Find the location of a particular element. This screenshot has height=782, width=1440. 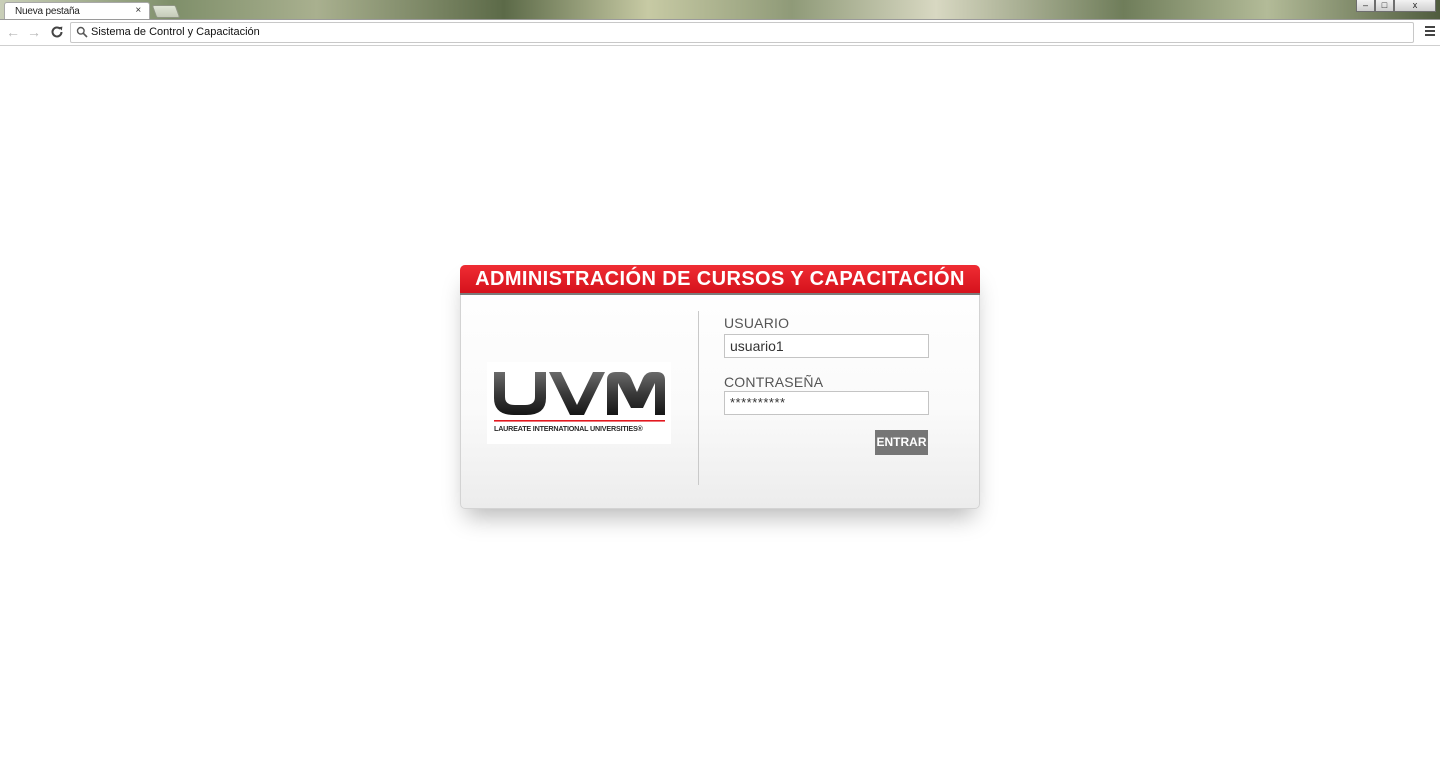

password-label: CONTRASEÑA is located at coordinates (774, 382).